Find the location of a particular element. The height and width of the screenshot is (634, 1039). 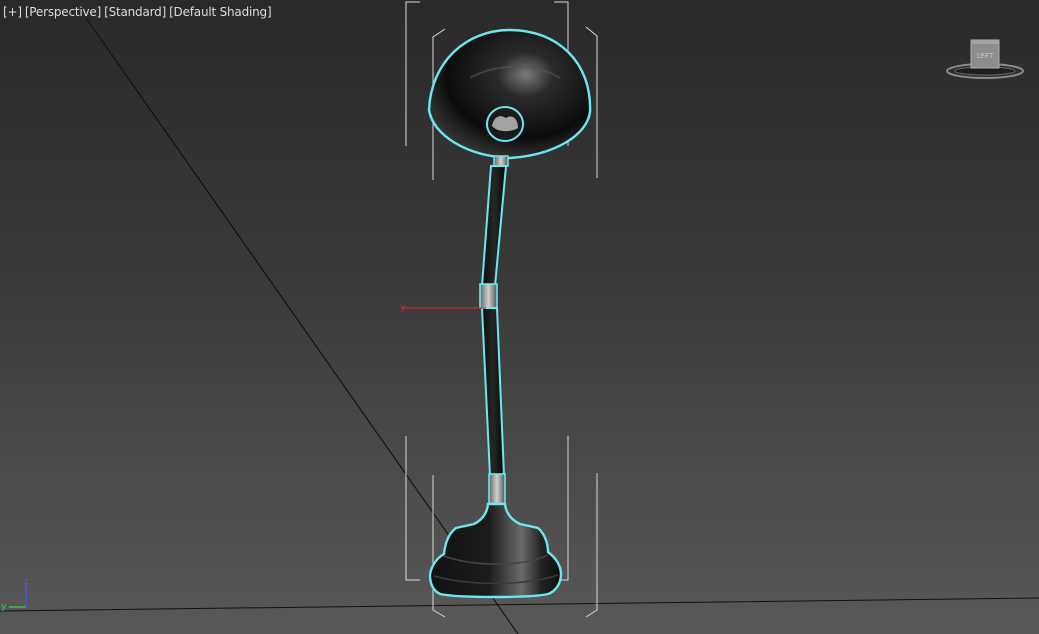

axis-z-label: z is located at coordinates (26, 582).